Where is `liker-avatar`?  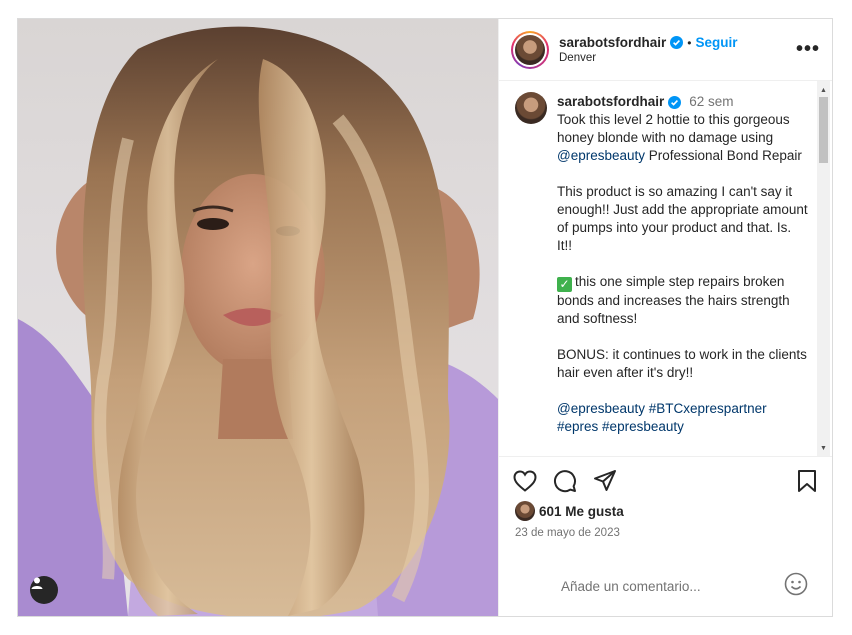 liker-avatar is located at coordinates (525, 511).